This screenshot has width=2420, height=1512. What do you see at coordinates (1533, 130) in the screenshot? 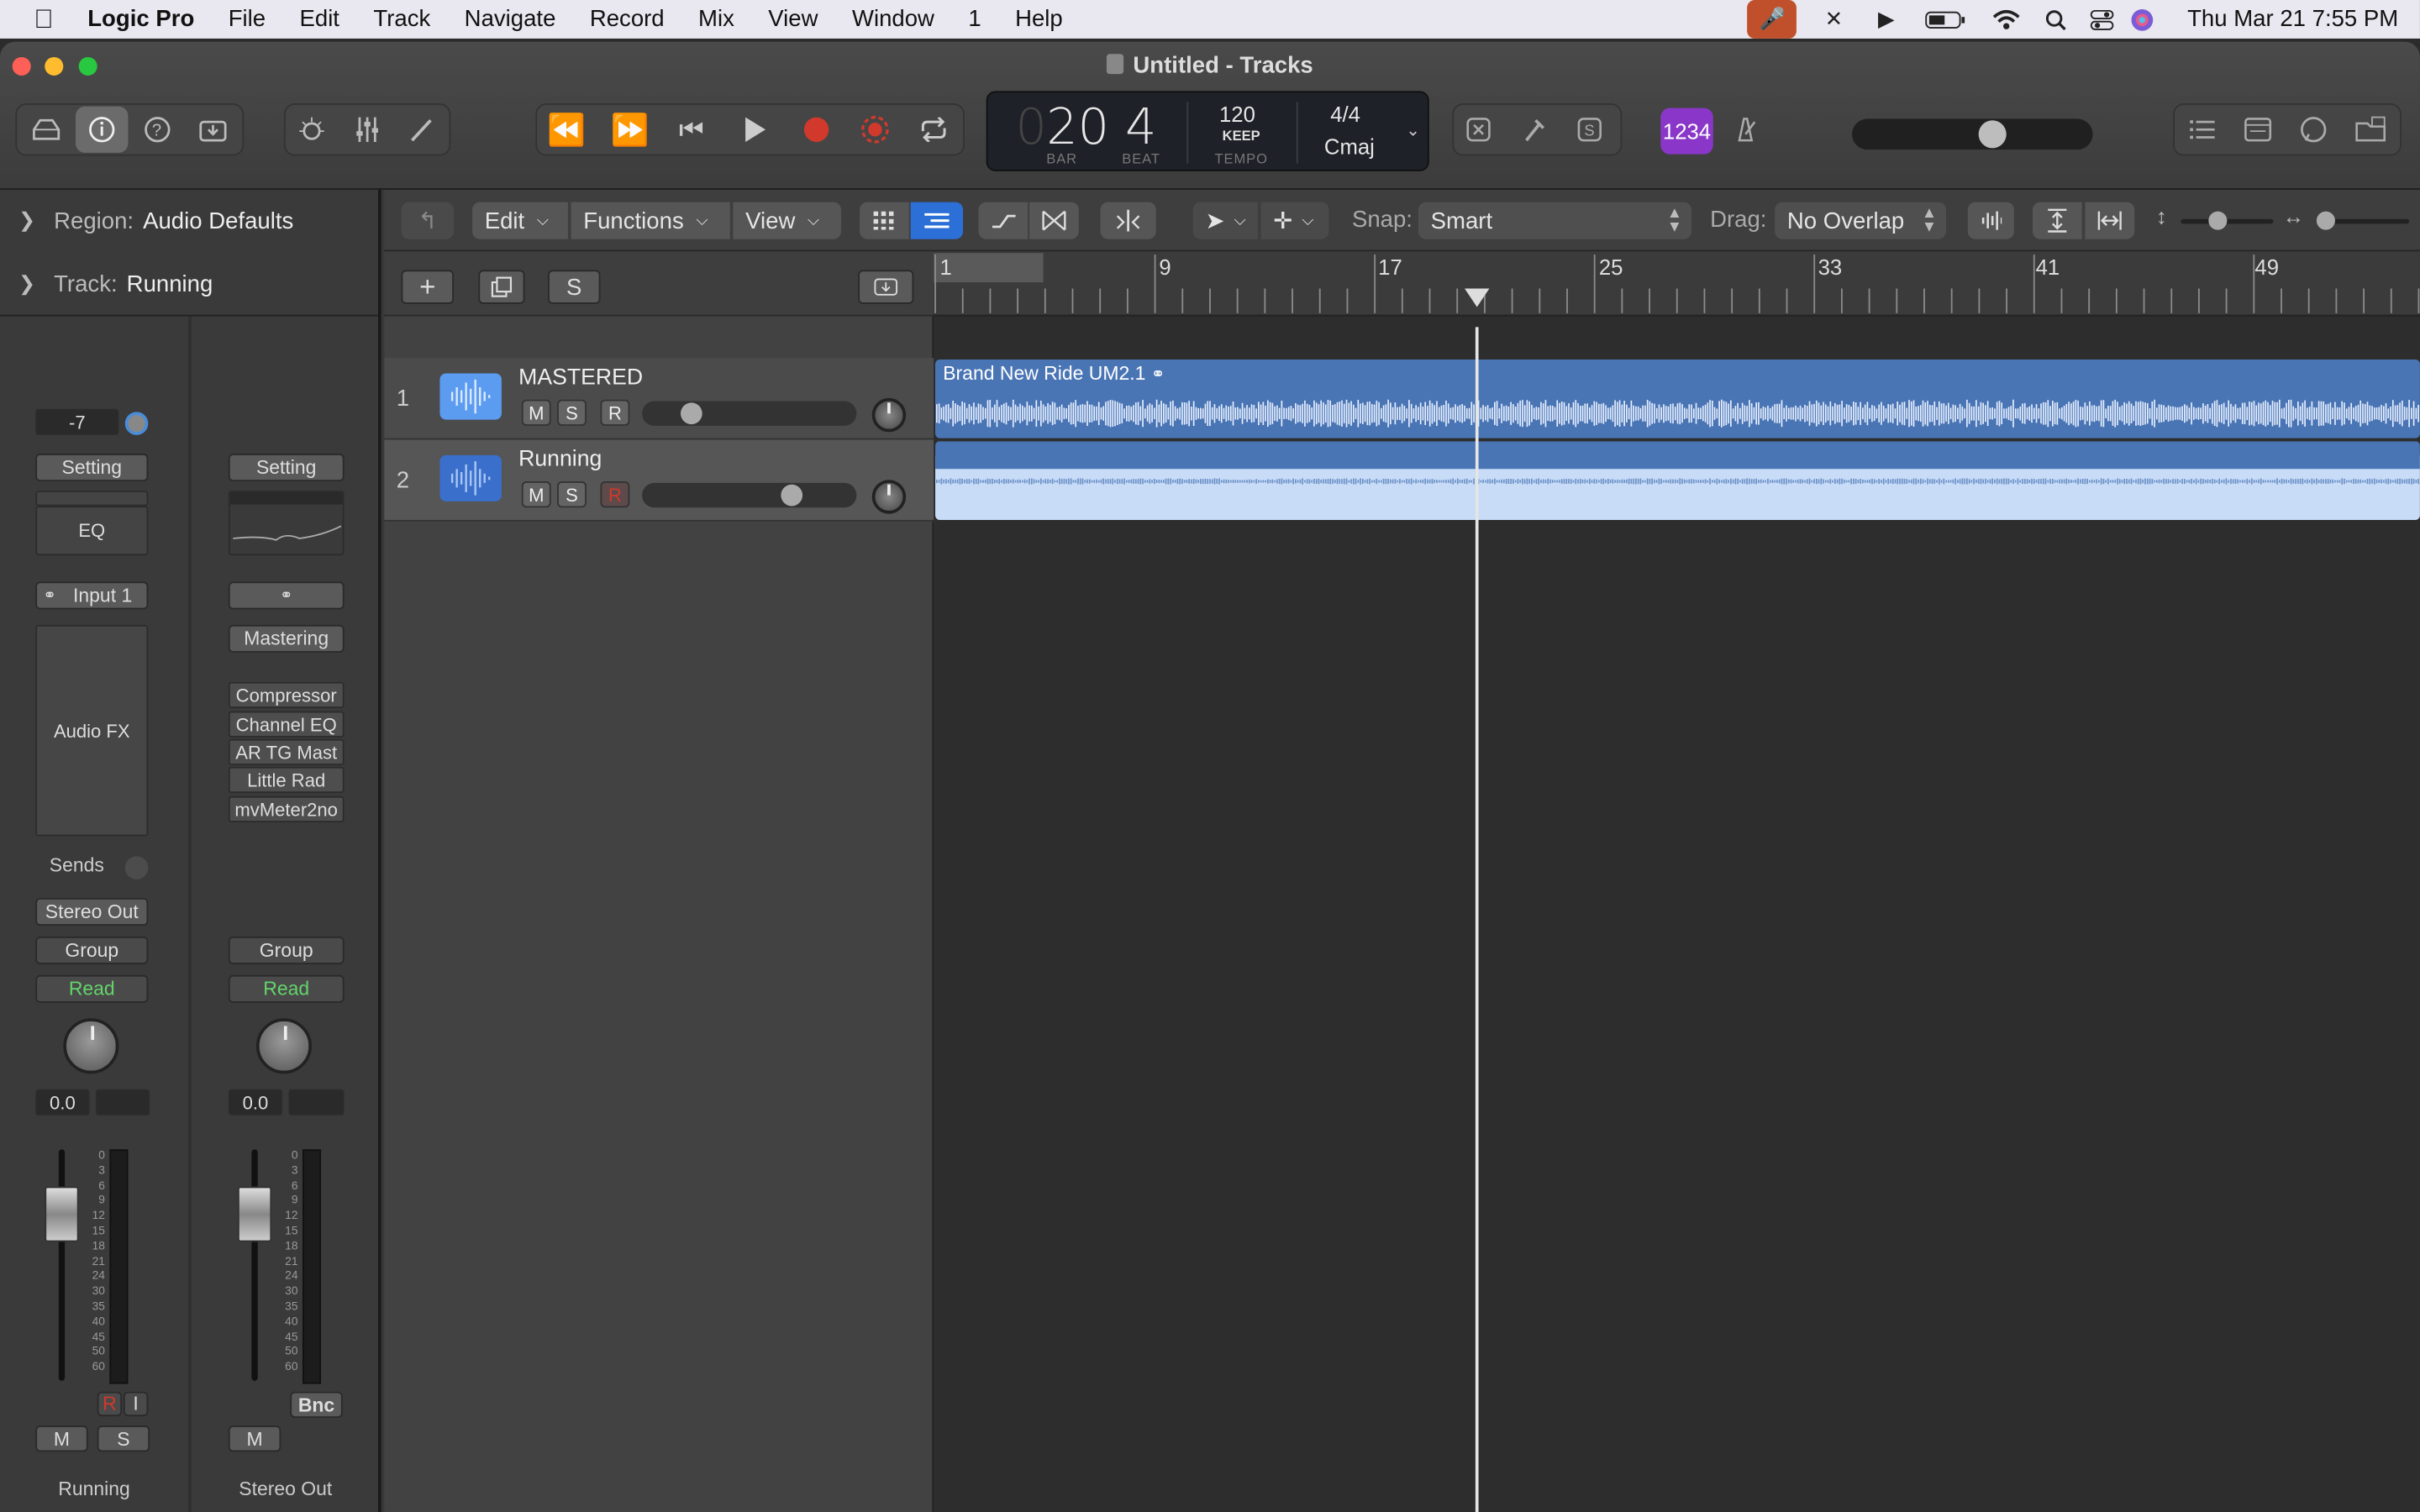
I see `tuner-icon` at bounding box center [1533, 130].